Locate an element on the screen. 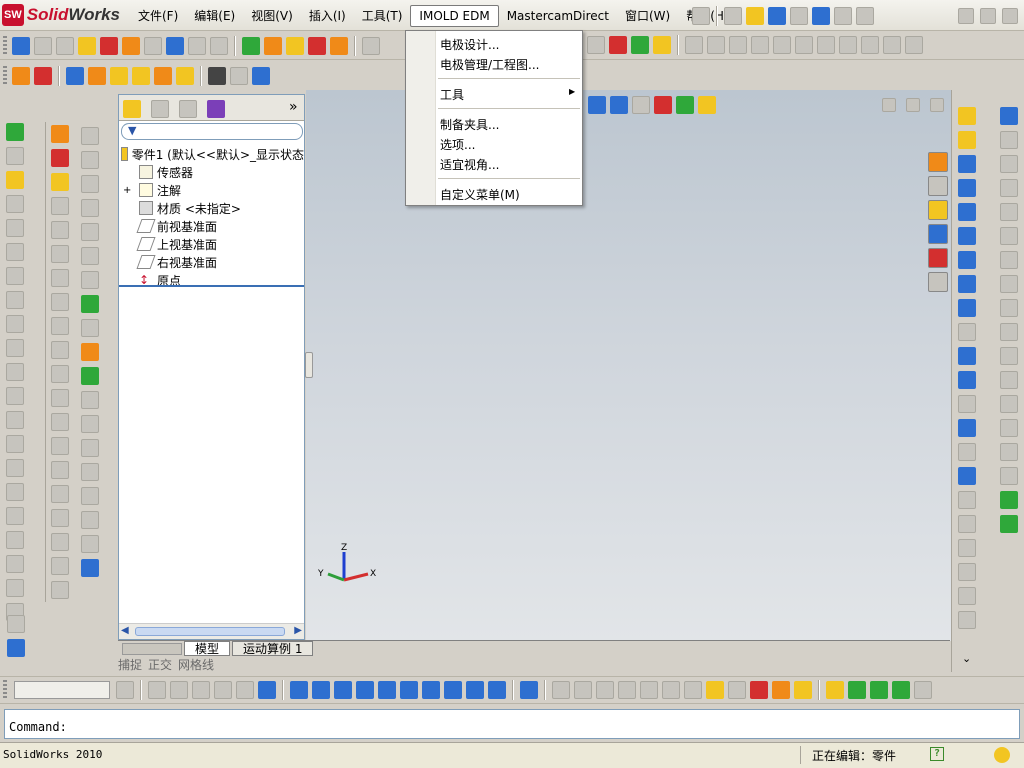 Image resolution: width=1024 pixels, height=768 pixels. offset-icon is located at coordinates (826, 45).